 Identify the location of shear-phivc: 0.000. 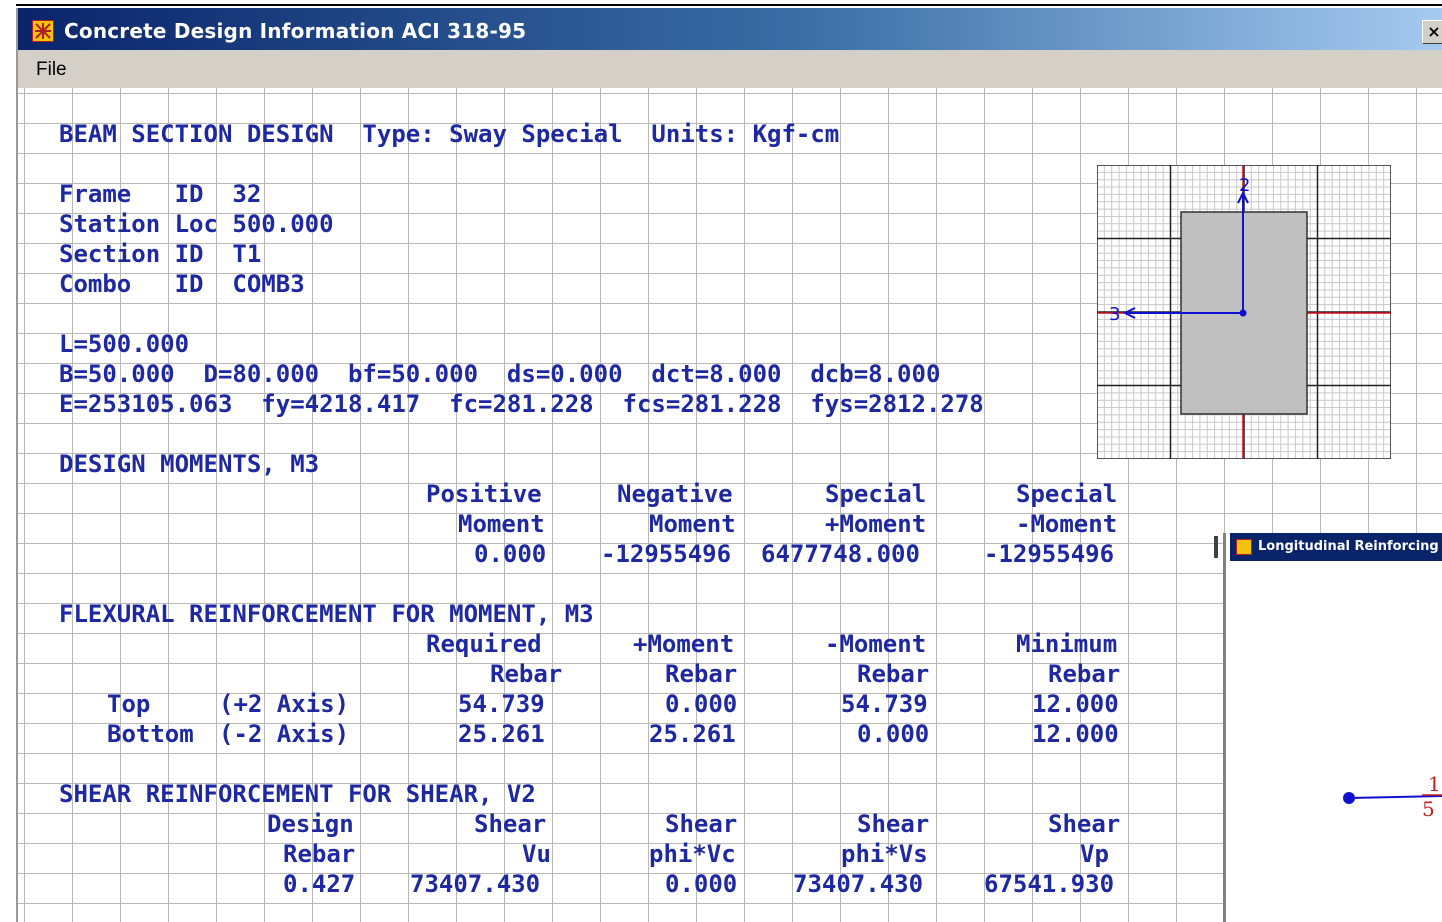
(701, 884).